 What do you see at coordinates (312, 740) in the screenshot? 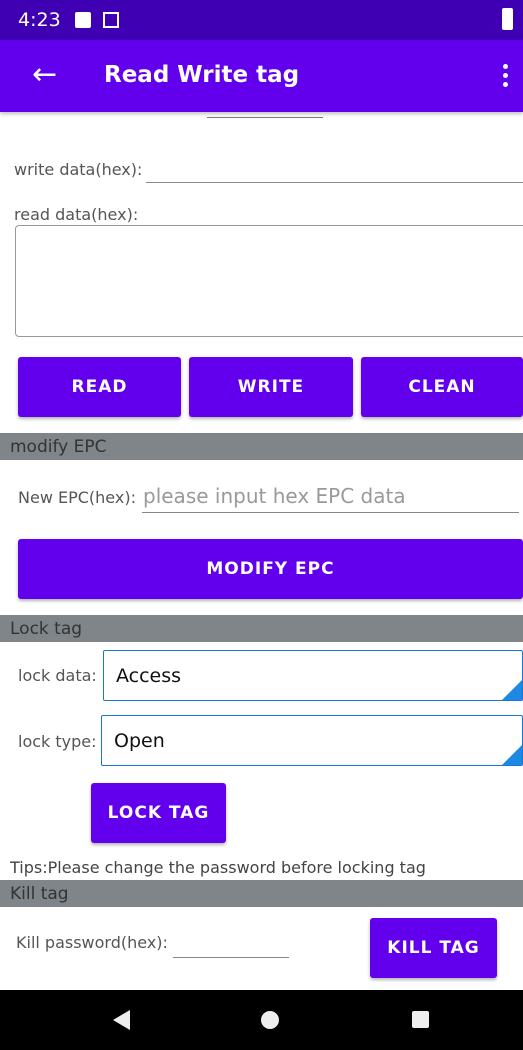
I see `lock-type-spinner: Open` at bounding box center [312, 740].